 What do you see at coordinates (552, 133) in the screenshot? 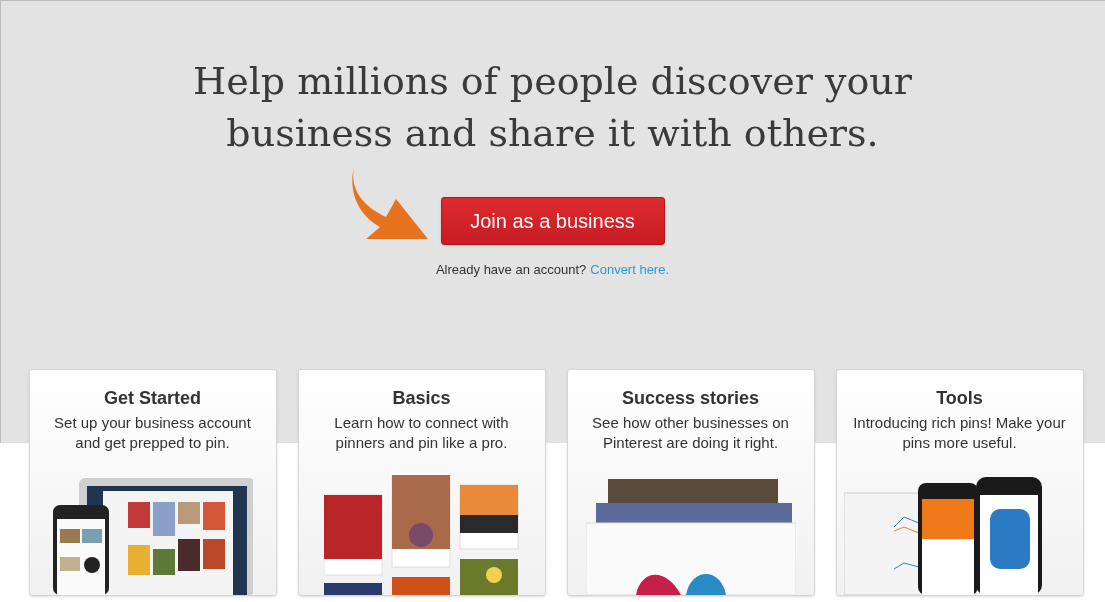
I see `headline: business and share it with others.` at bounding box center [552, 133].